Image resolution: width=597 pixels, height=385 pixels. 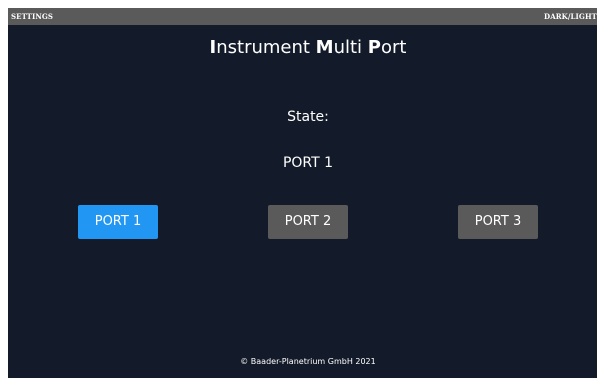 I want to click on state-label: State:, so click(x=308, y=117).